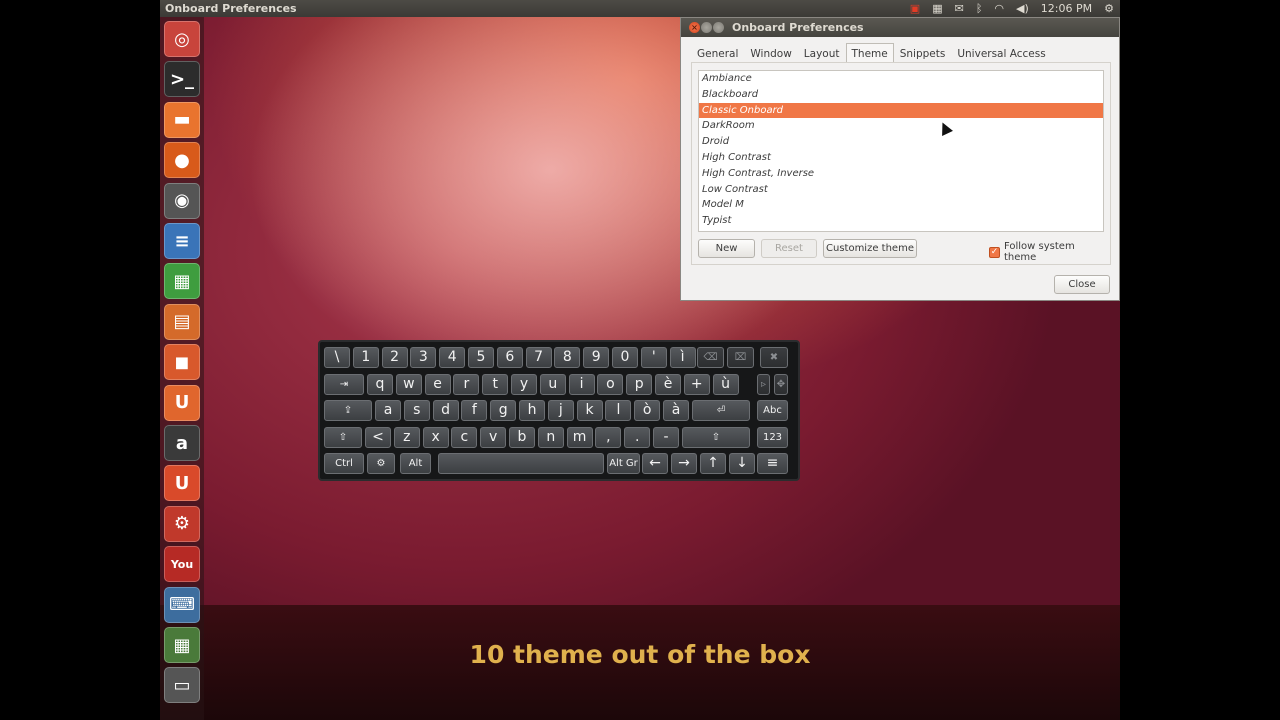 The width and height of the screenshot is (1280, 720). What do you see at coordinates (464, 437) in the screenshot?
I see `key-k4: c` at bounding box center [464, 437].